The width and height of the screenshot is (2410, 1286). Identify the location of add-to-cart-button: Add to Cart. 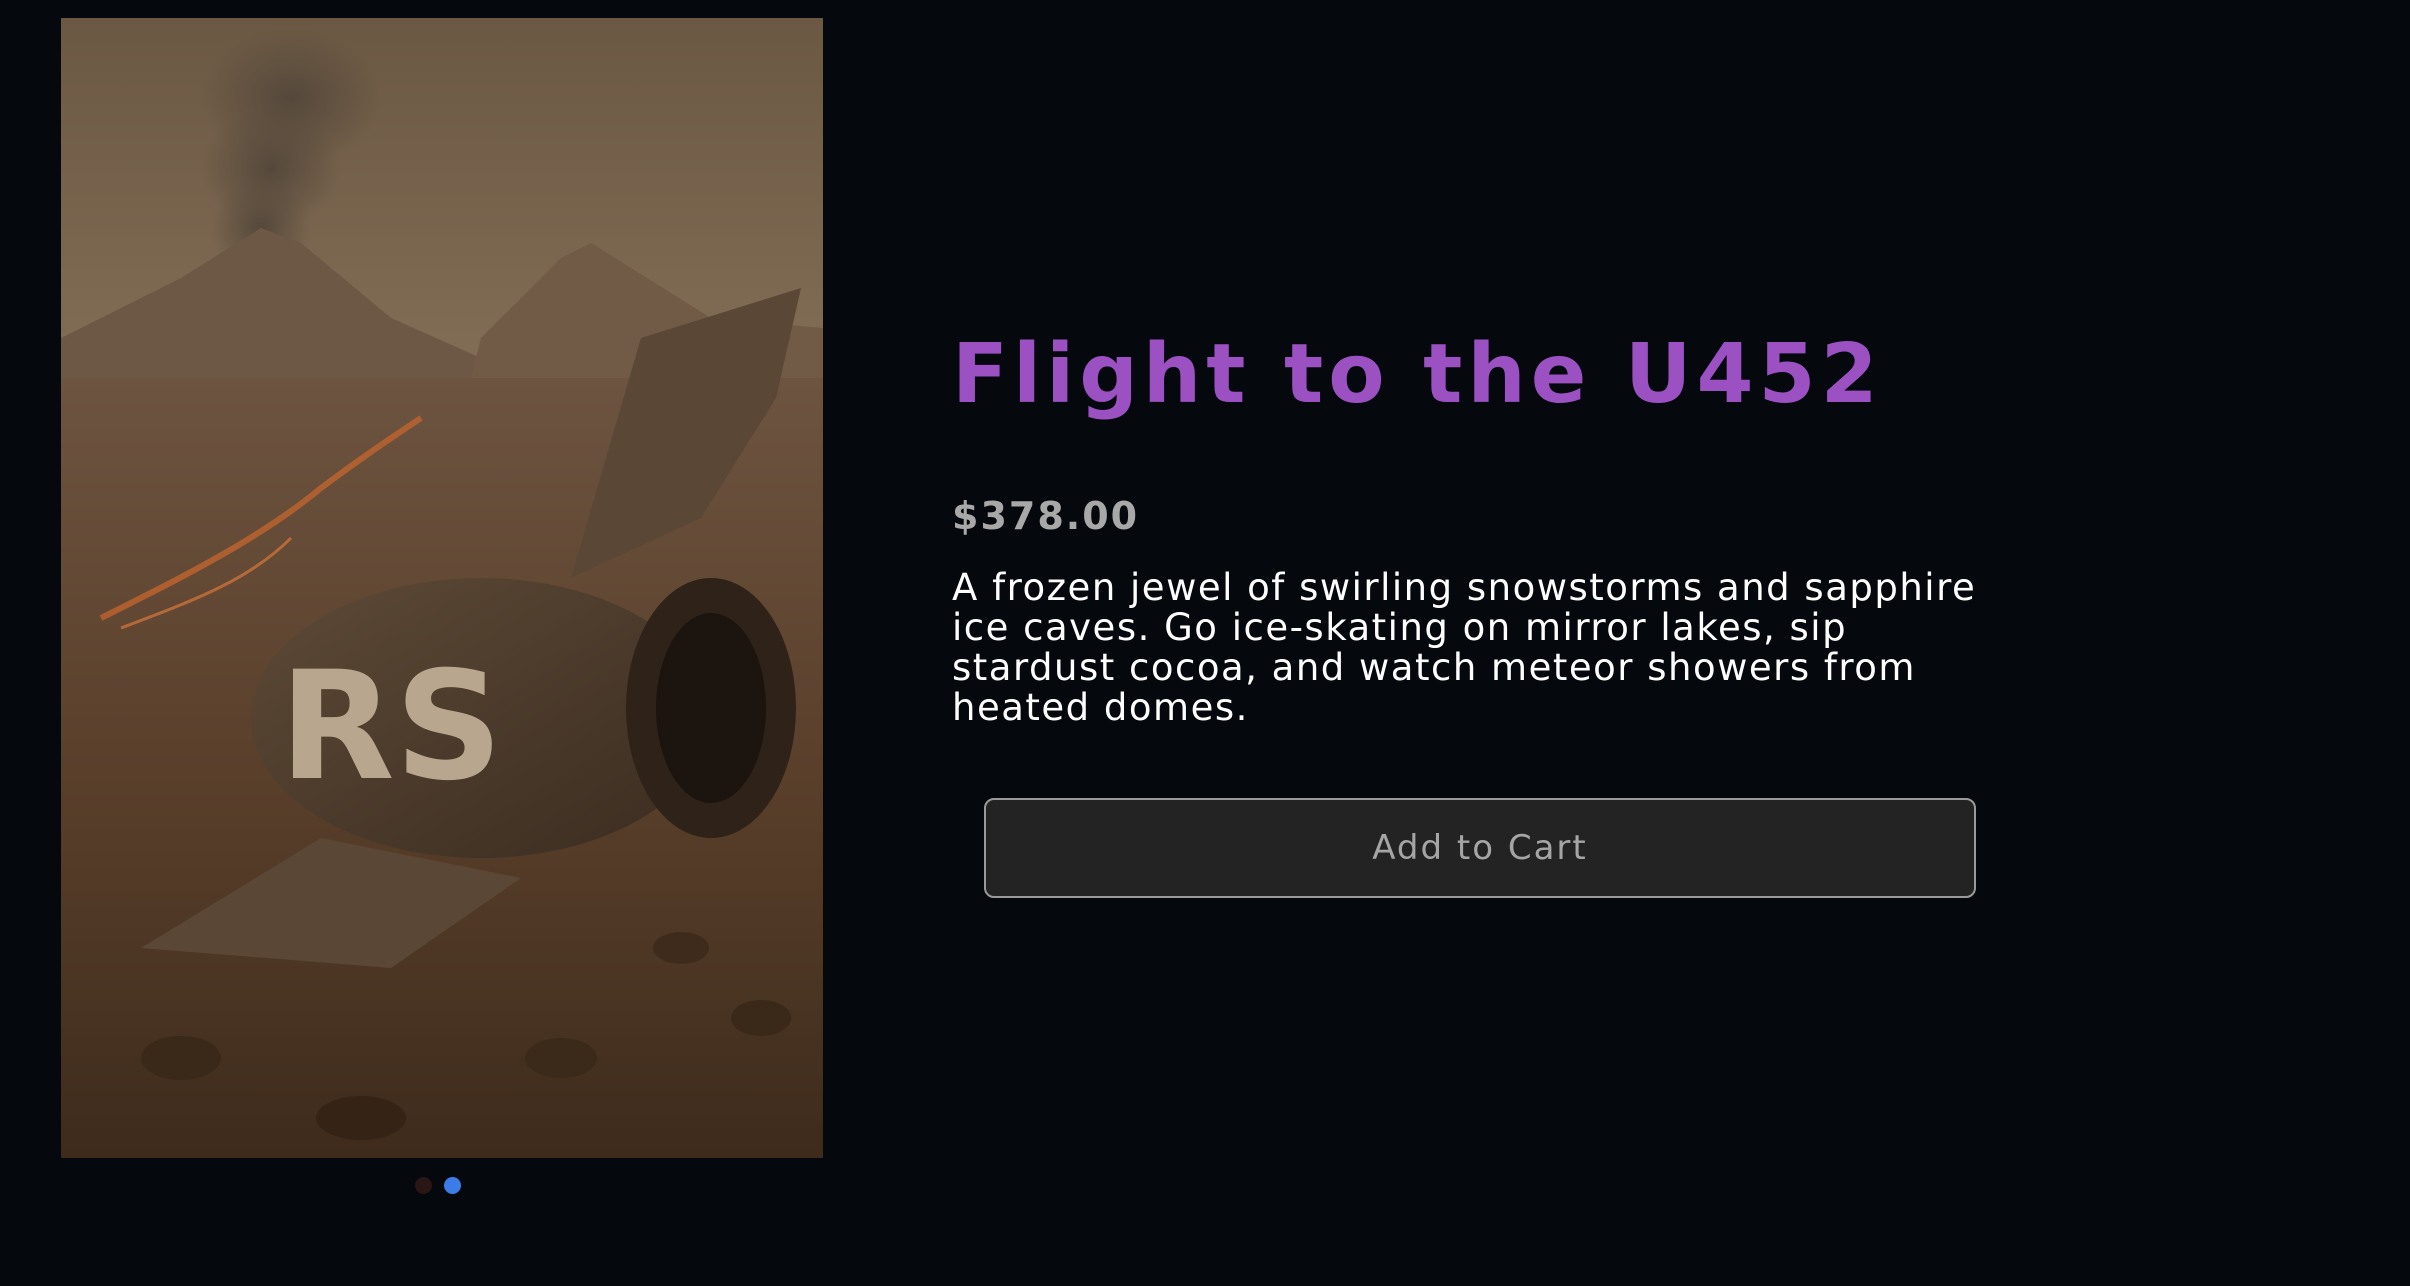
(1480, 848).